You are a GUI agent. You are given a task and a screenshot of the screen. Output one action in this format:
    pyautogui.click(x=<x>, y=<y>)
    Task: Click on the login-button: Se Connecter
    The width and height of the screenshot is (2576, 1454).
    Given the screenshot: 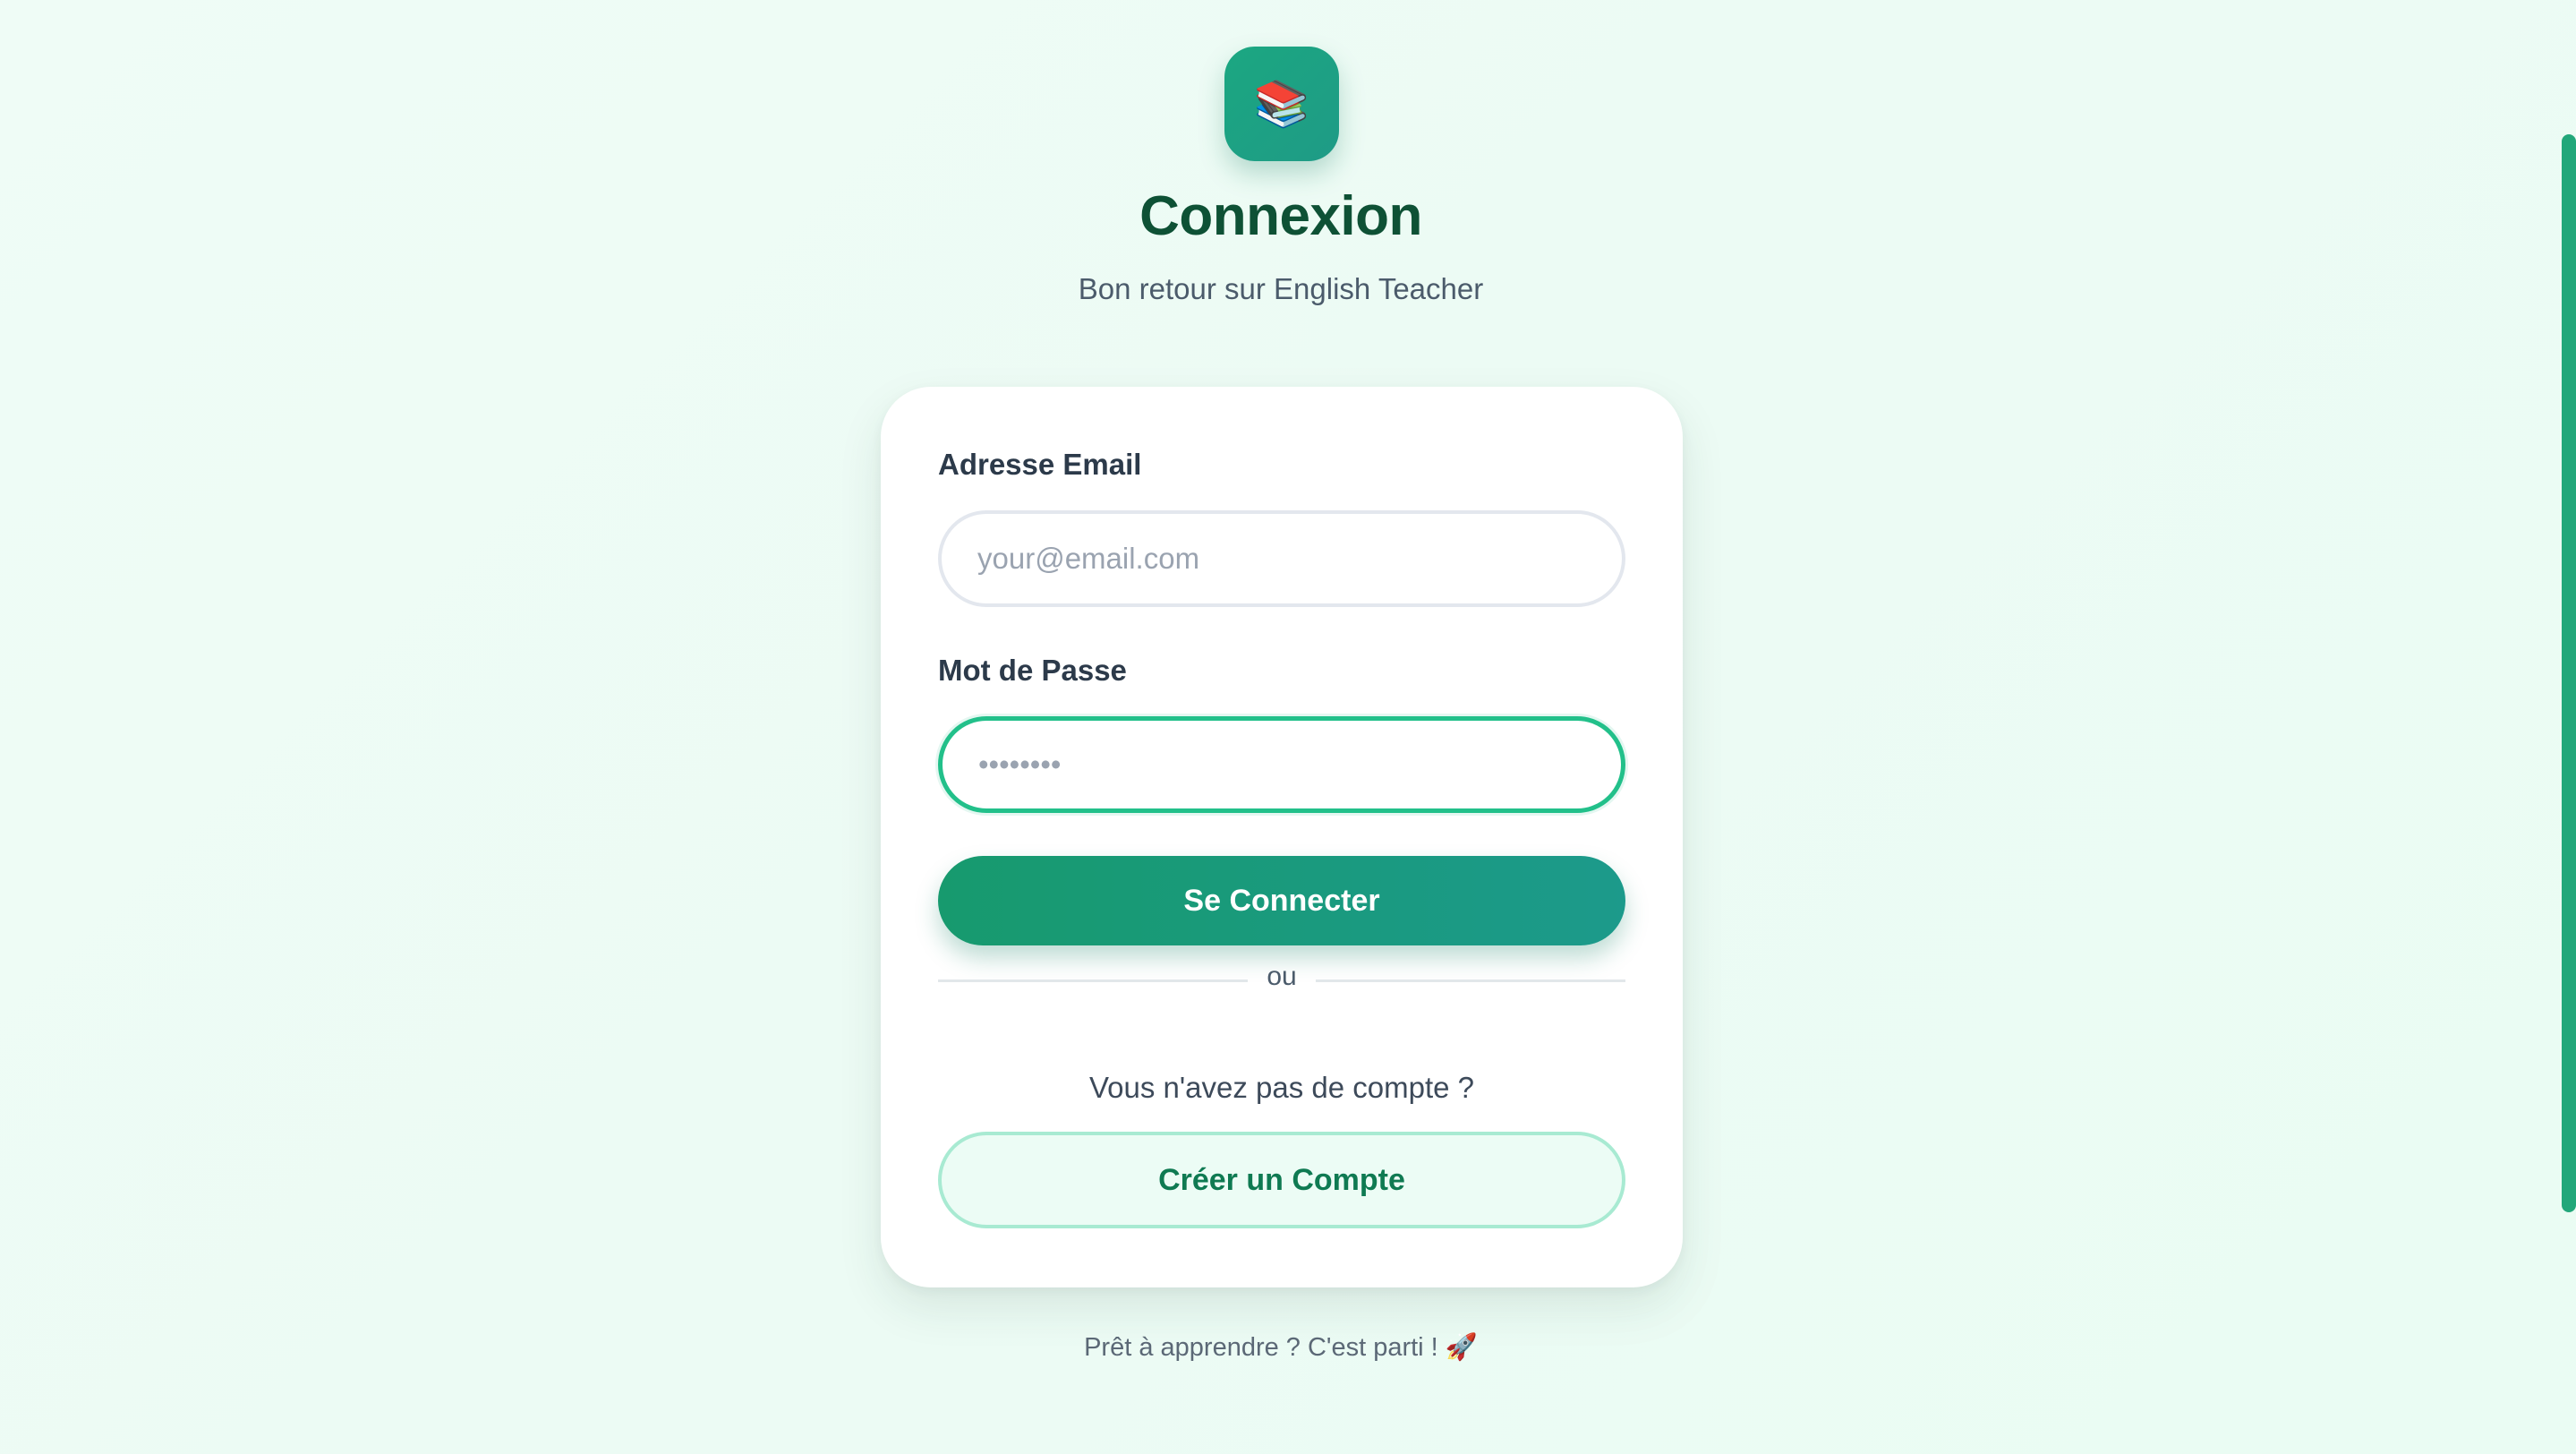 What is the action you would take?
    pyautogui.click(x=1281, y=900)
    